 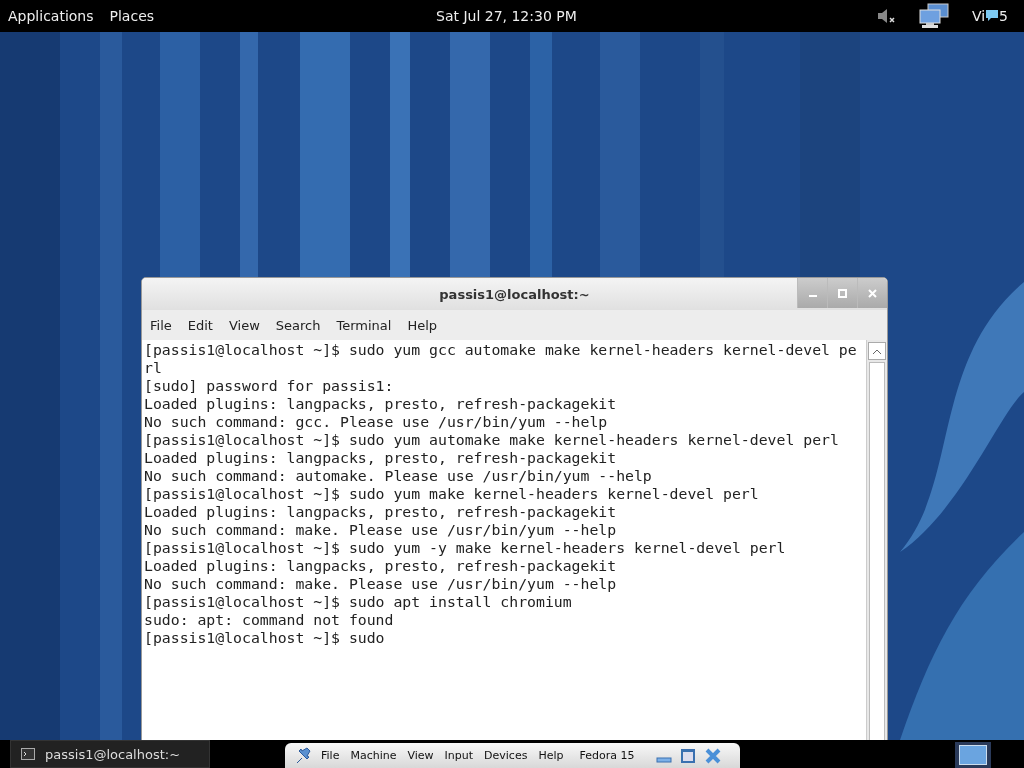 What do you see at coordinates (506, 755) in the screenshot?
I see `vm-menu-item: Devices` at bounding box center [506, 755].